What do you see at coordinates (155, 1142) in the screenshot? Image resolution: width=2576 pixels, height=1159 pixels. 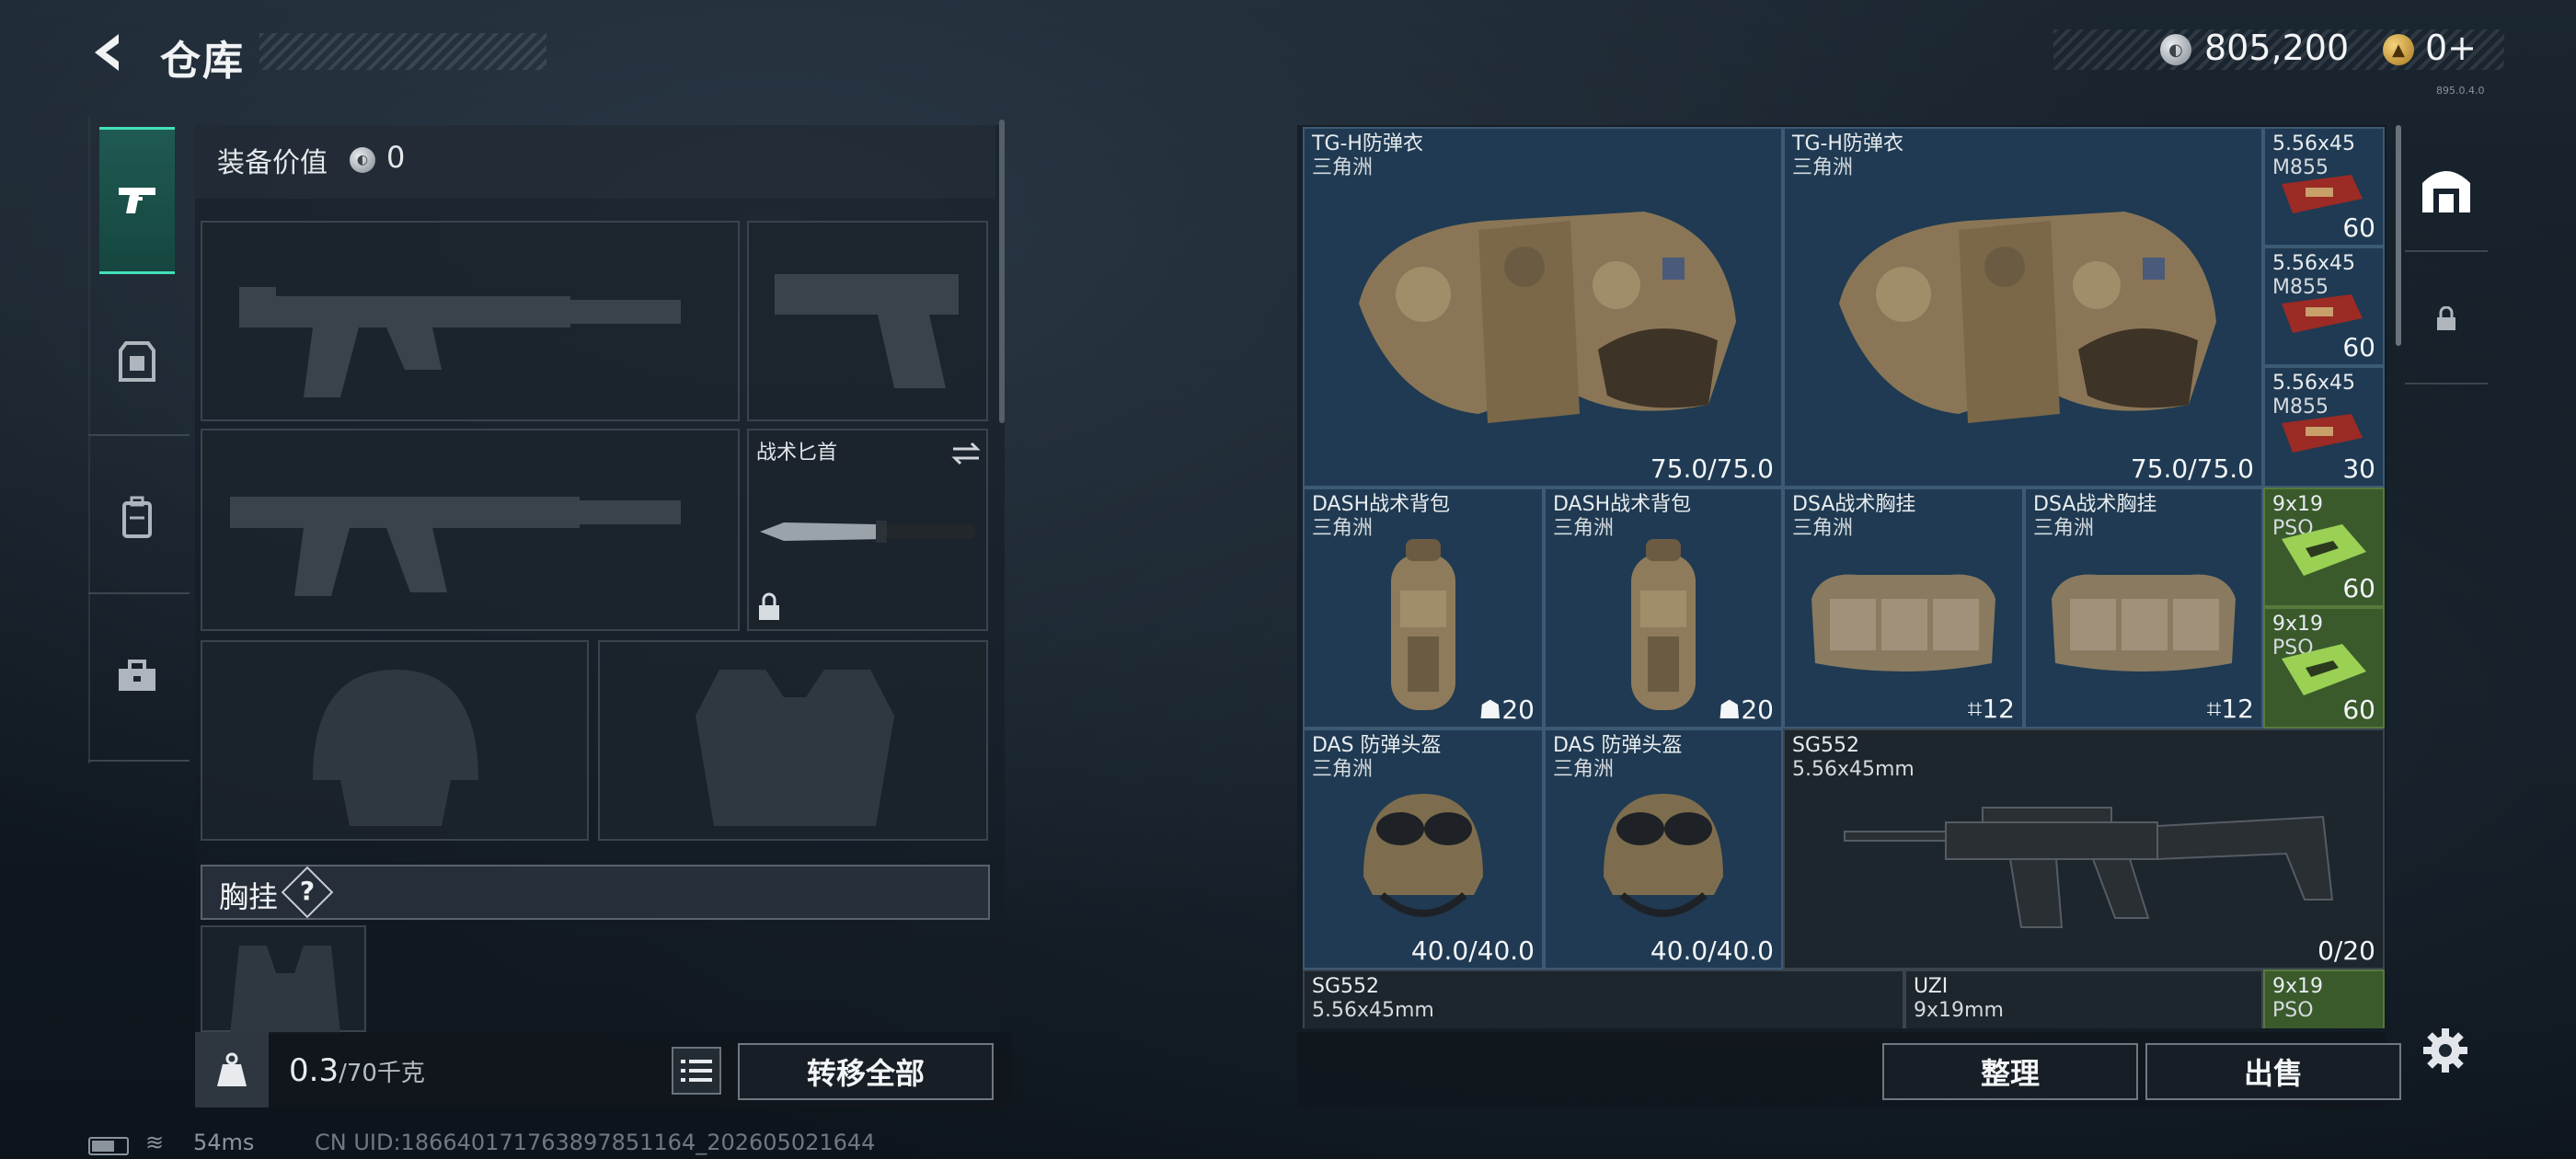 I see `wifi-icon: ≋` at bounding box center [155, 1142].